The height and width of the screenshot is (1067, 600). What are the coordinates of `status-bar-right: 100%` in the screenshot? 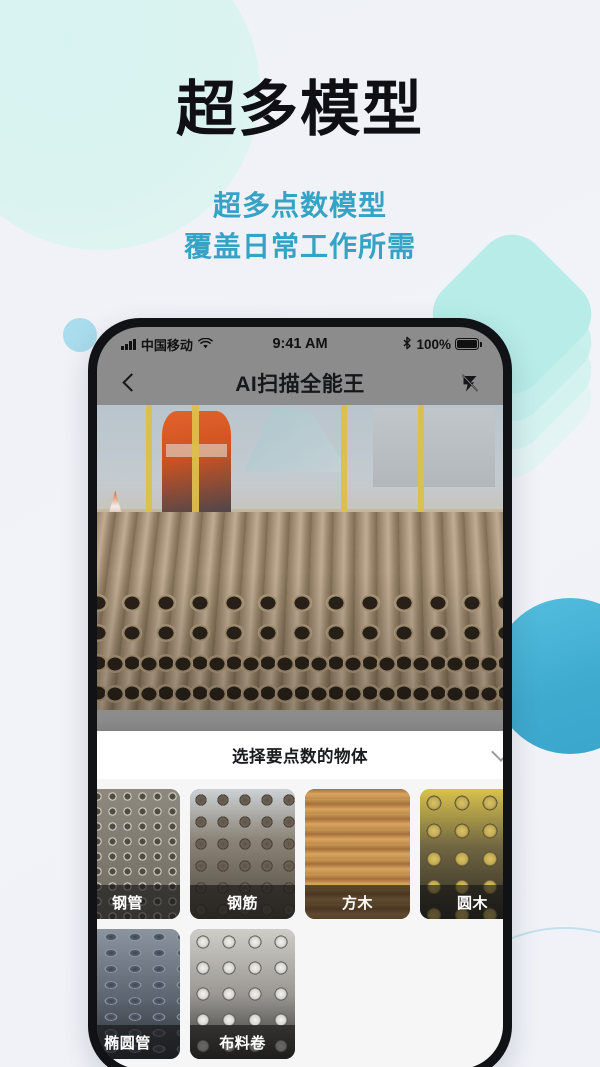 It's located at (442, 344).